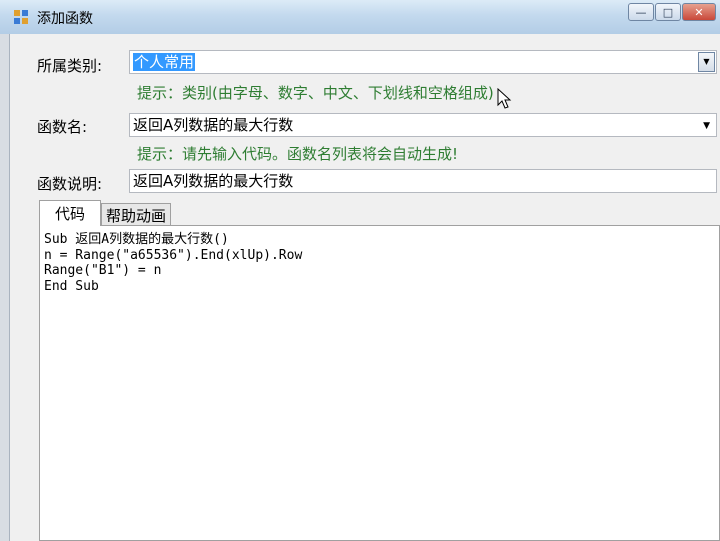  I want to click on tab-help-animation-label: 帮助动画, so click(135, 216).